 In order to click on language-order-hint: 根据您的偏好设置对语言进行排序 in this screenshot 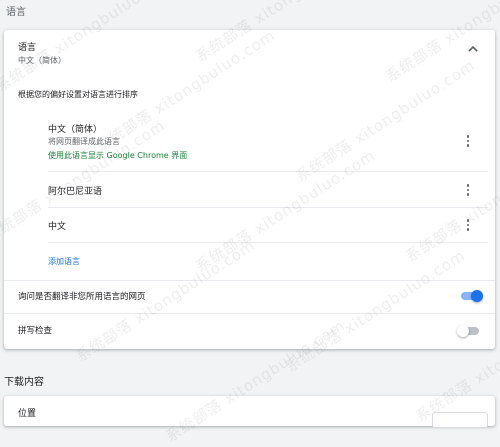, I will do `click(78, 94)`.